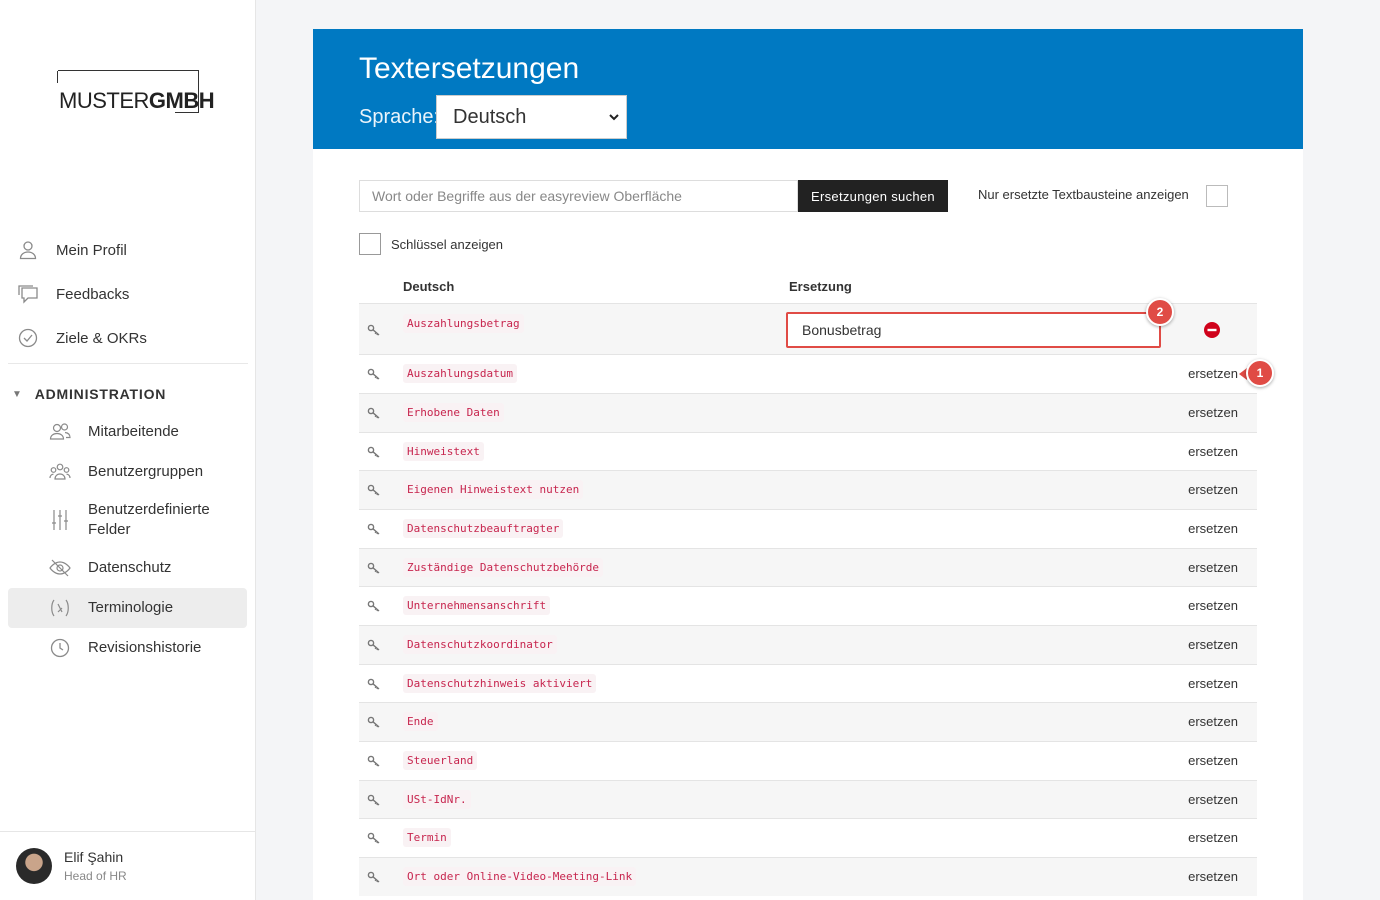 Image resolution: width=1380 pixels, height=900 pixels. What do you see at coordinates (60, 568) in the screenshot?
I see `eye-off-icon` at bounding box center [60, 568].